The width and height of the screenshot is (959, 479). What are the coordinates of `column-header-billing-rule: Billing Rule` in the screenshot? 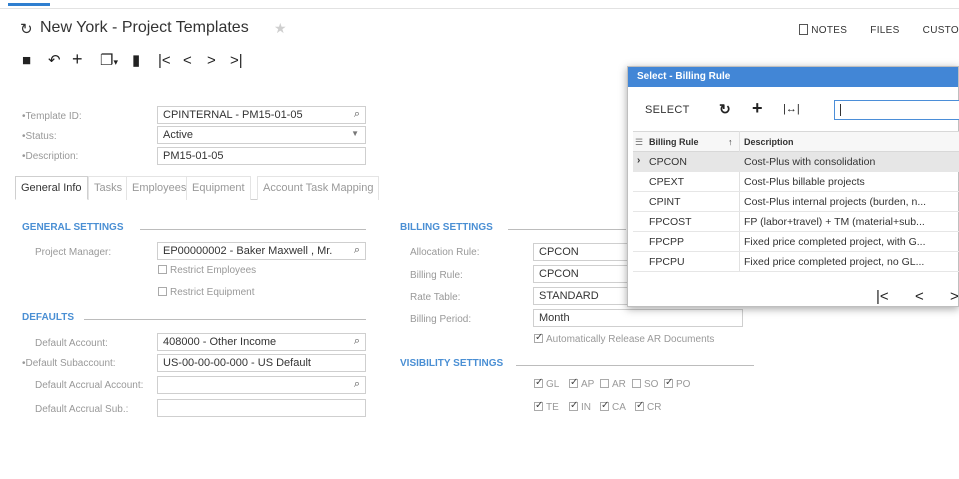 It's located at (674, 142).